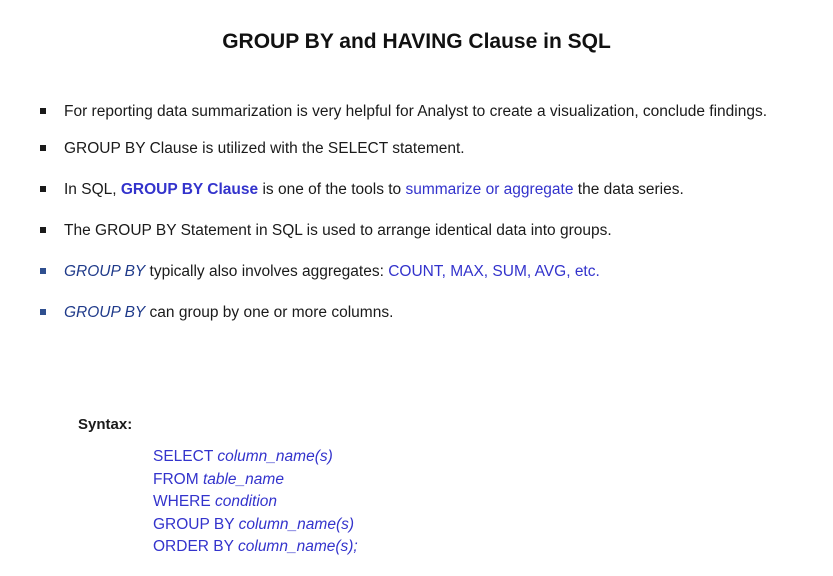 The width and height of the screenshot is (833, 576). What do you see at coordinates (130, 424) in the screenshot?
I see `syntax-label-colon: :` at bounding box center [130, 424].